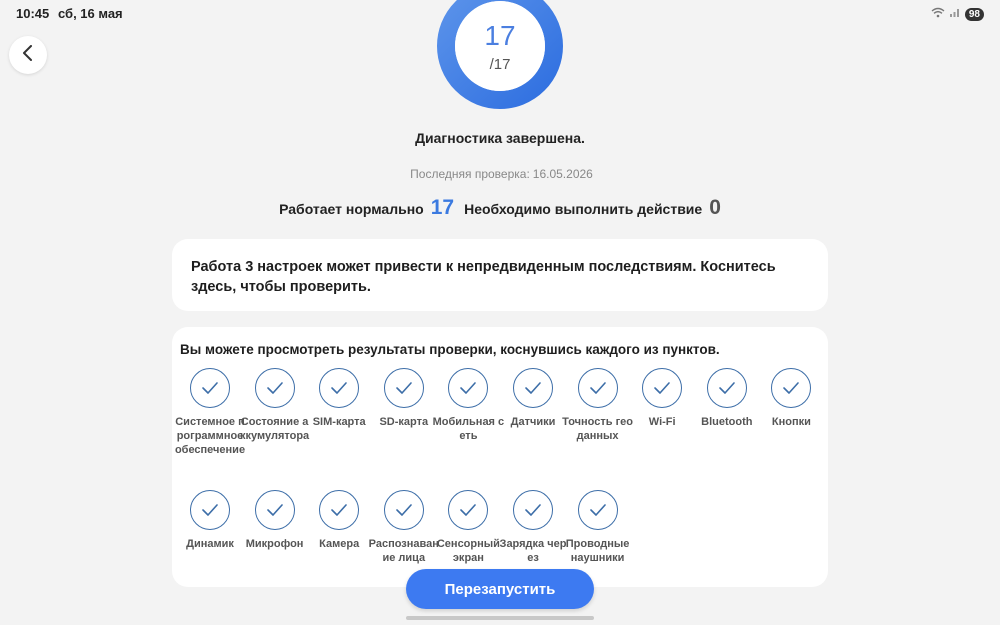 The height and width of the screenshot is (625, 1000). I want to click on chevron-left-icon, so click(28, 55).